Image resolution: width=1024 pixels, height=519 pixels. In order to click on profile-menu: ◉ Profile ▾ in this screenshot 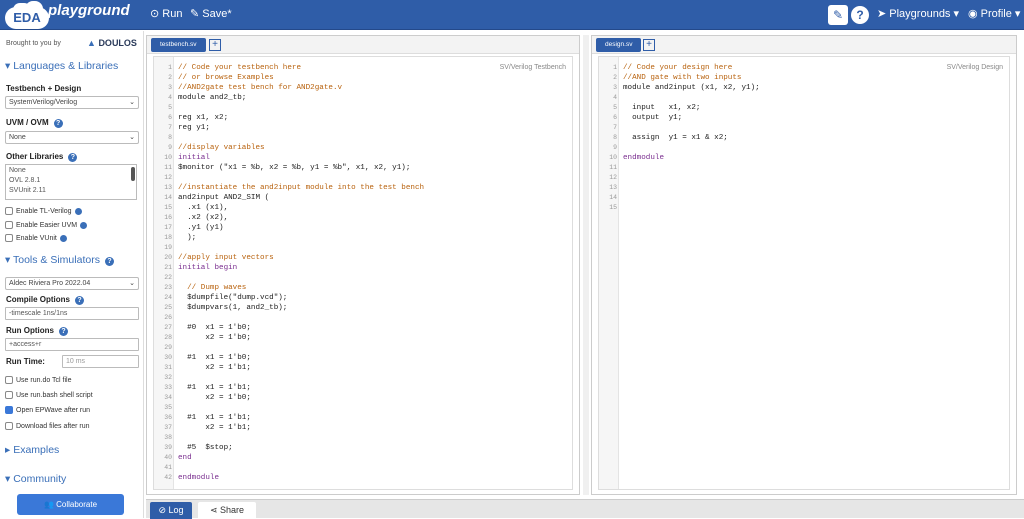, I will do `click(994, 14)`.